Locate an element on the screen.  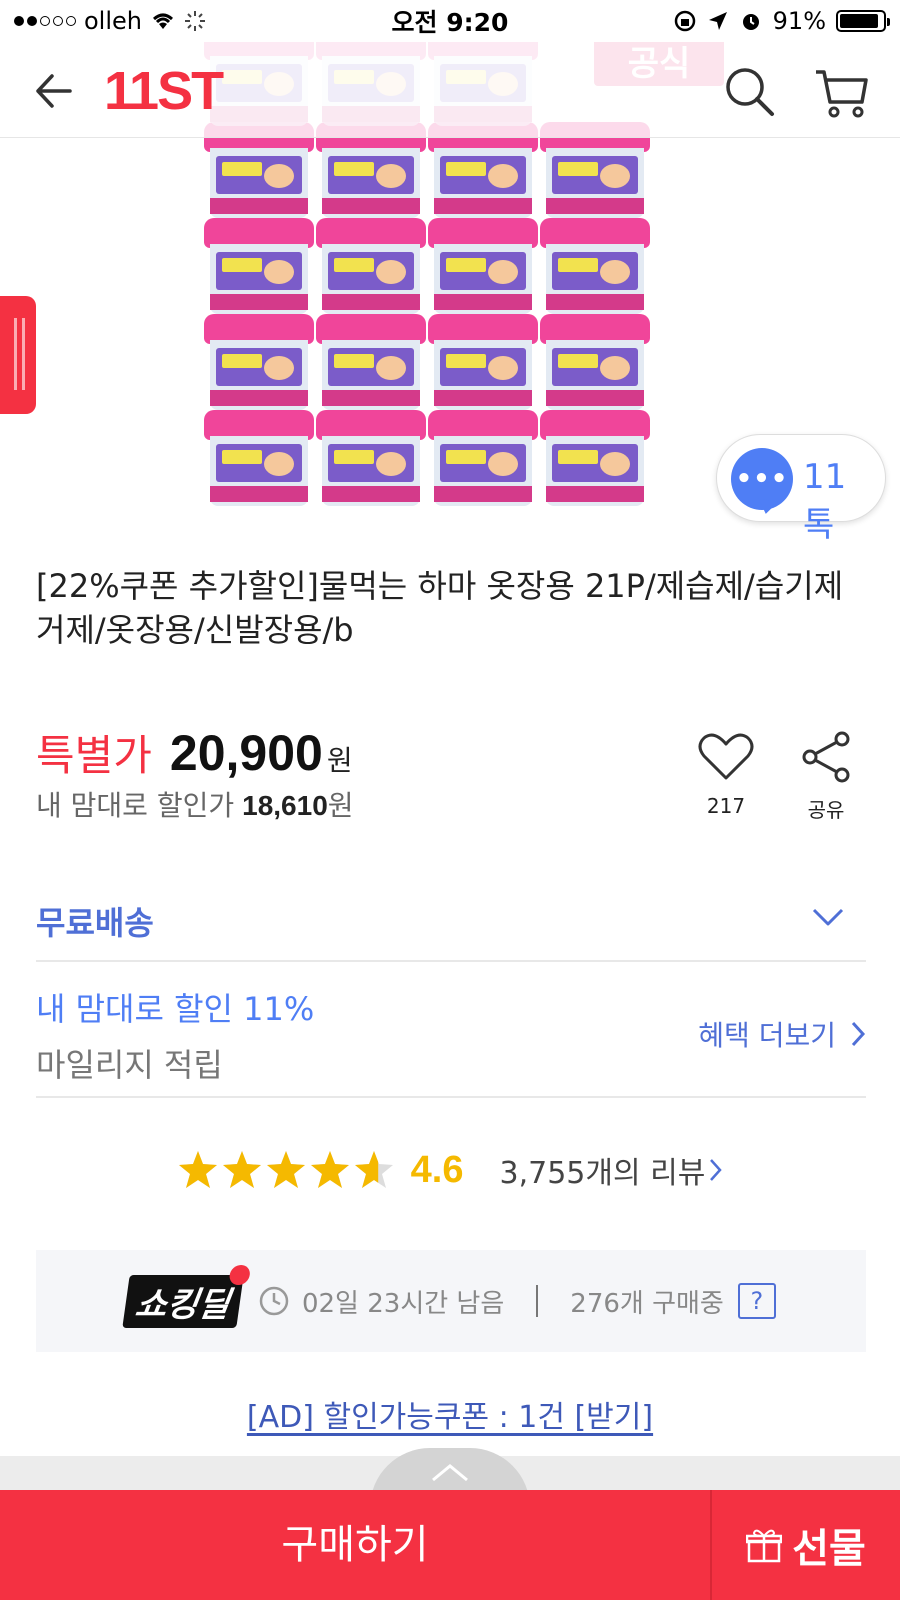
share-icon is located at coordinates (826, 757).